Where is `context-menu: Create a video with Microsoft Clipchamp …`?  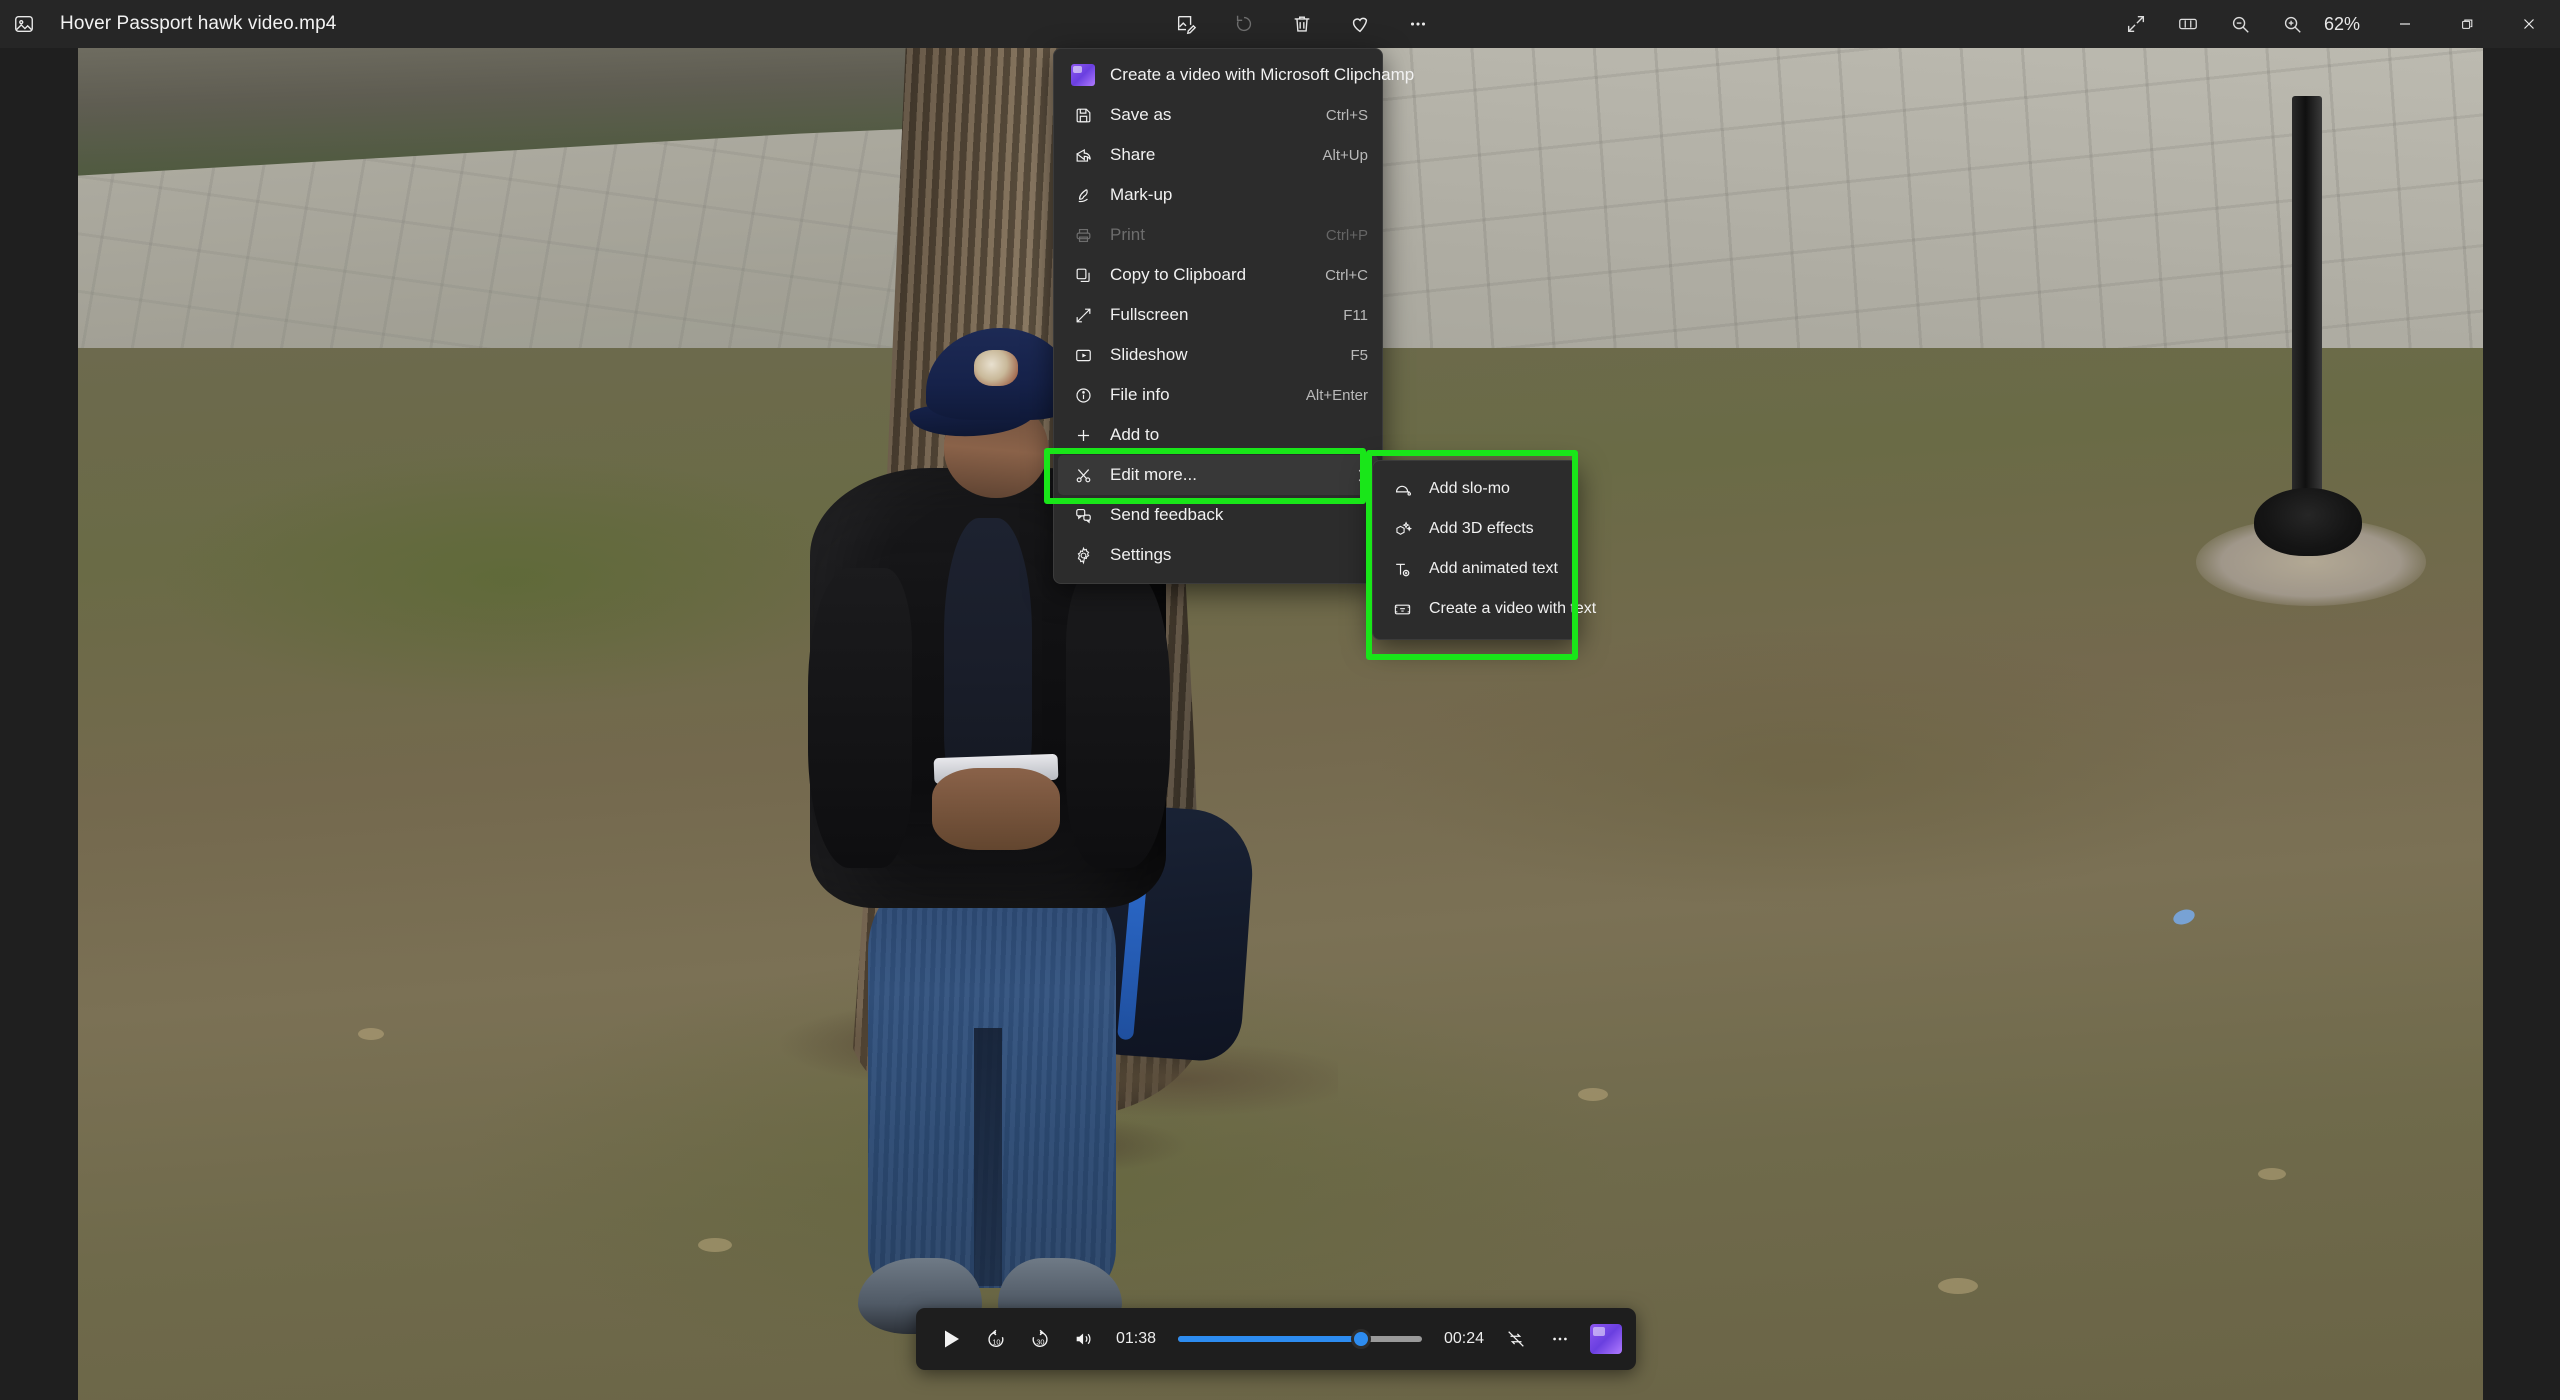
context-menu: Create a video with Microsoft Clipchamp … is located at coordinates (1233, 316).